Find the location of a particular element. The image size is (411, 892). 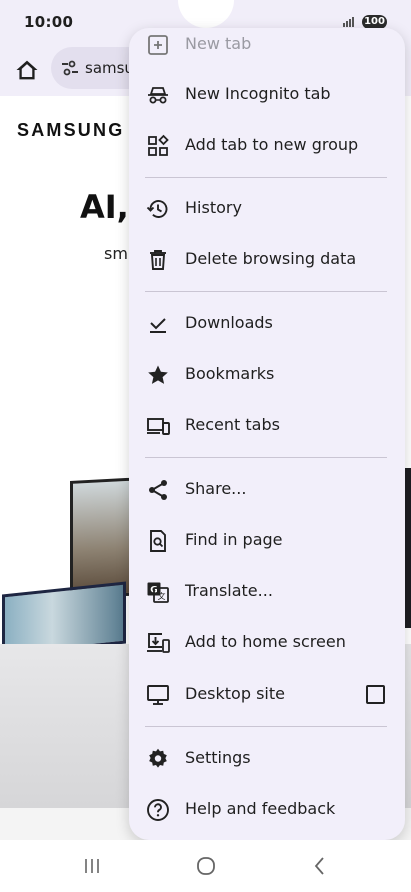

battery-icon: 100 is located at coordinates (374, 22).